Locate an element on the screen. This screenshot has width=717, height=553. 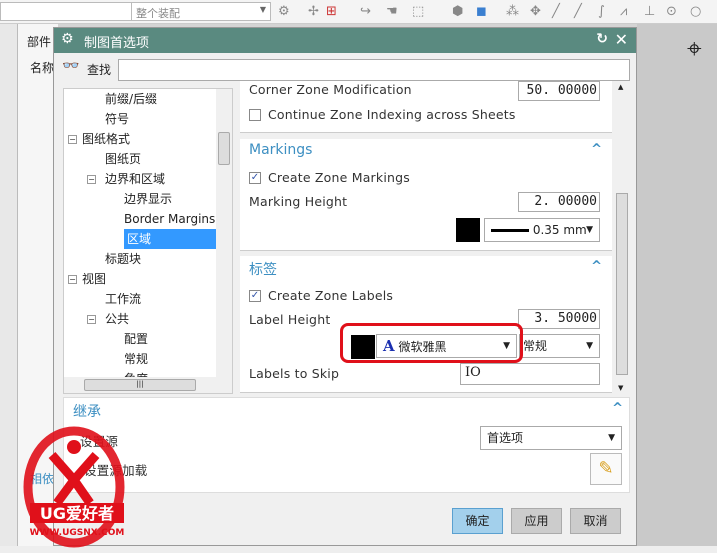
hand-icon: ☚ is located at coordinates (392, 11).